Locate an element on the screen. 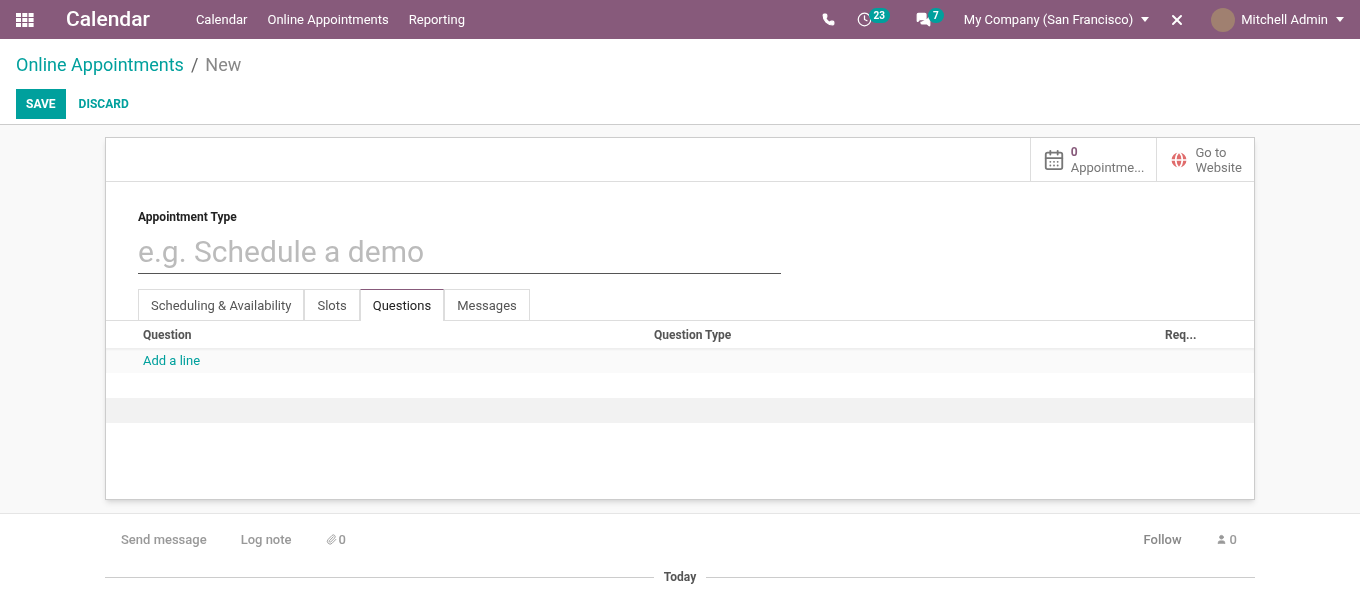  column-header: Question Type is located at coordinates (693, 335).